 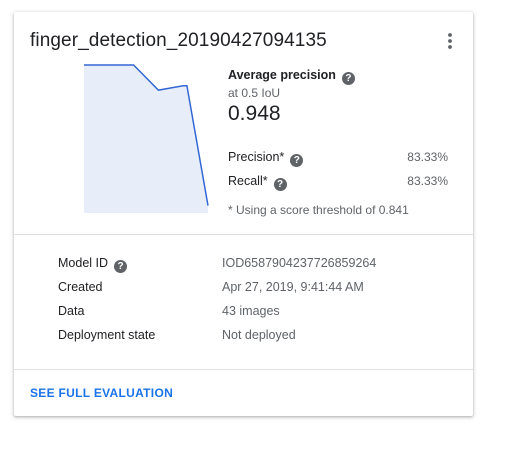 I want to click on recall-heading: Recall*?, so click(x=257, y=182).